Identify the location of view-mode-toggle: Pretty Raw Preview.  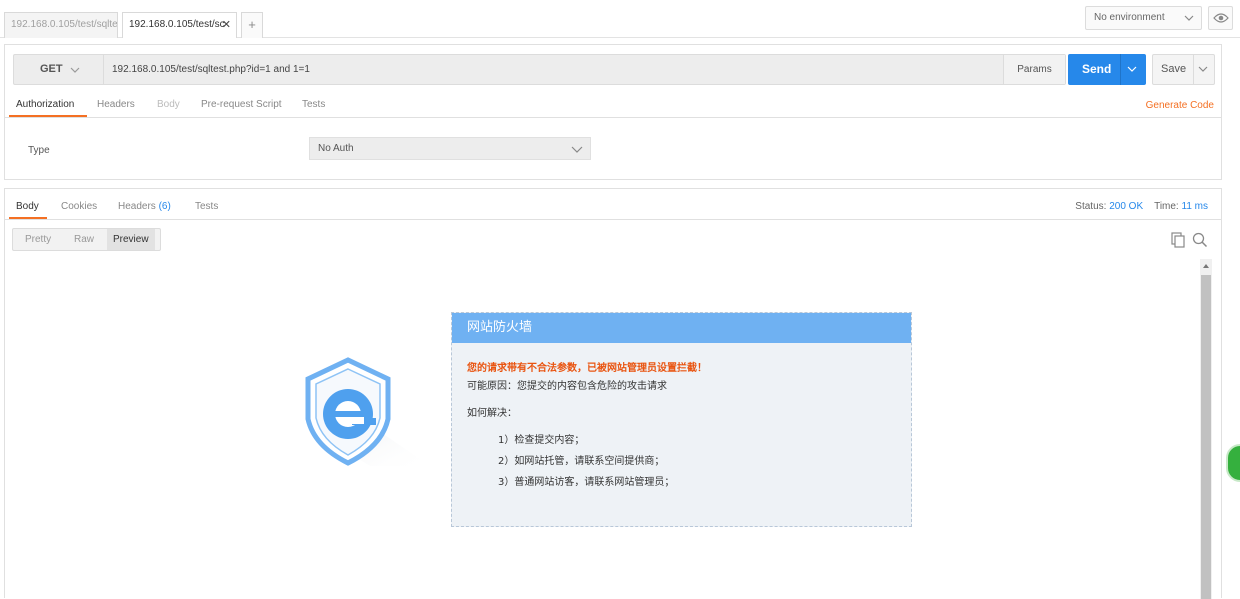
(86, 239).